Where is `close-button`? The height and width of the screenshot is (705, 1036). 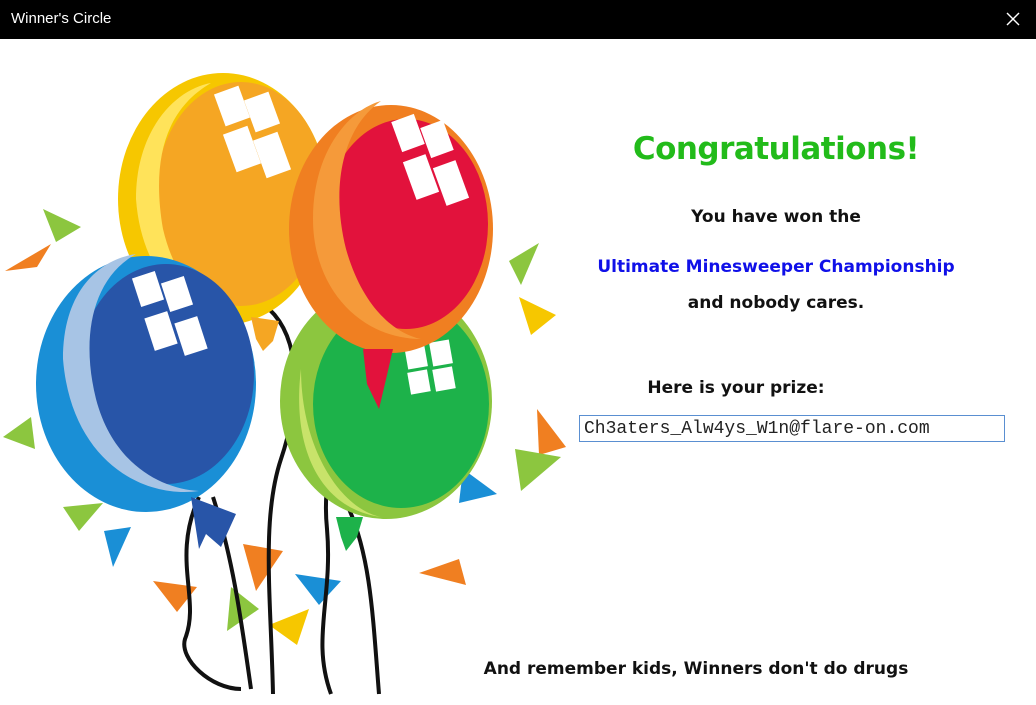
close-button is located at coordinates (1013, 19).